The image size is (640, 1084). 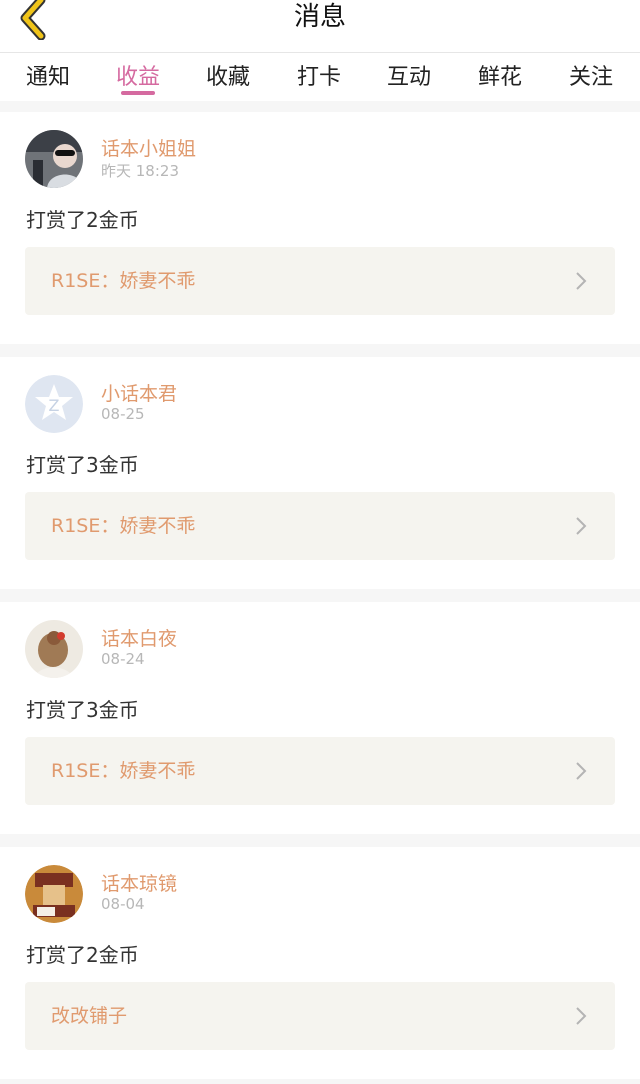 I want to click on page-title: 消息, so click(x=319, y=17).